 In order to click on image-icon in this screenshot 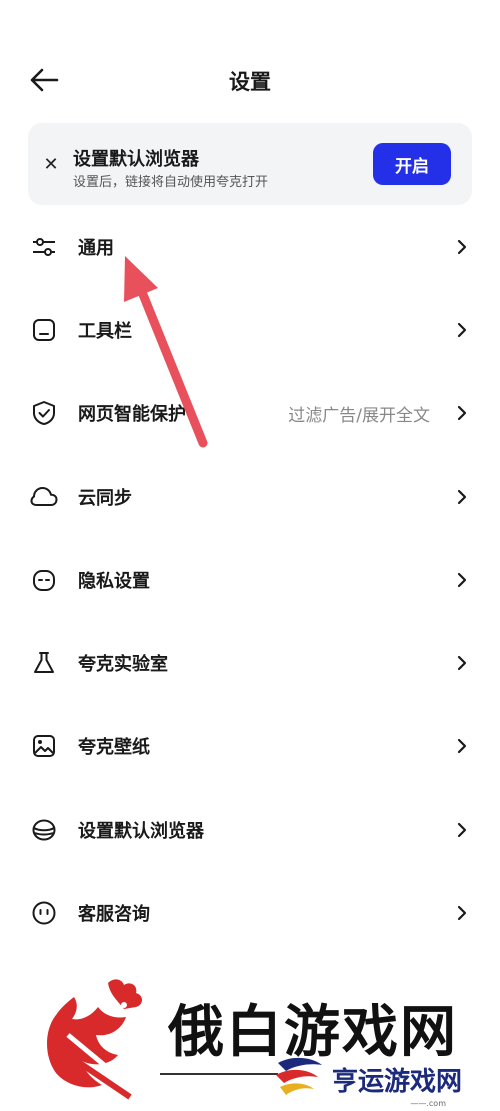, I will do `click(44, 746)`.